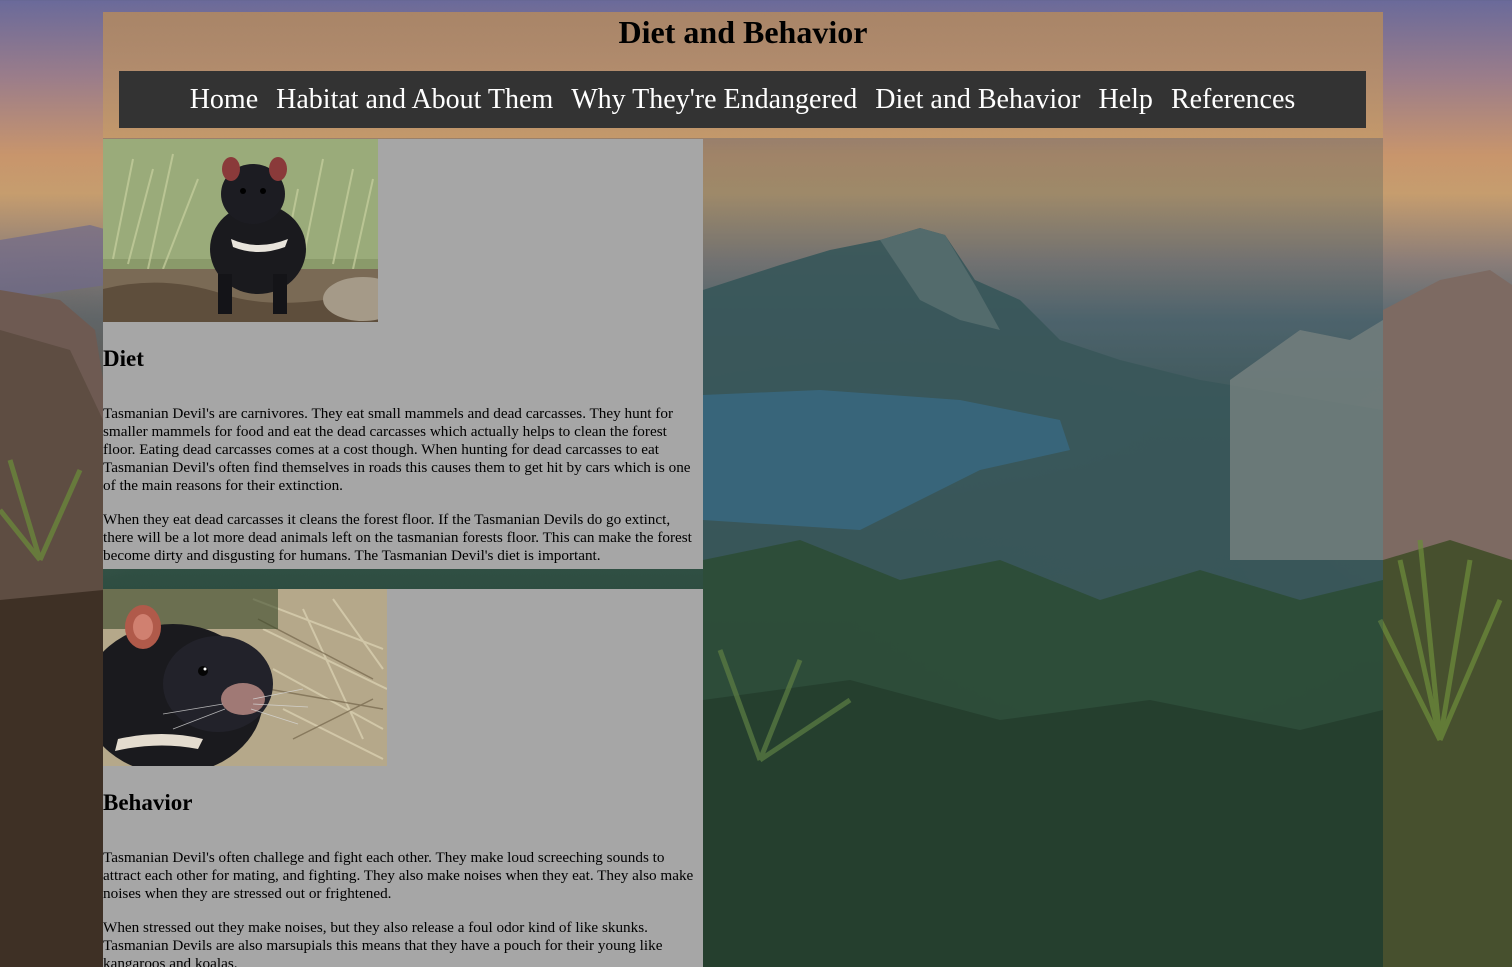 The image size is (1512, 967). Describe the element at coordinates (148, 802) in the screenshot. I see `behavior-heading: Behavior` at that location.